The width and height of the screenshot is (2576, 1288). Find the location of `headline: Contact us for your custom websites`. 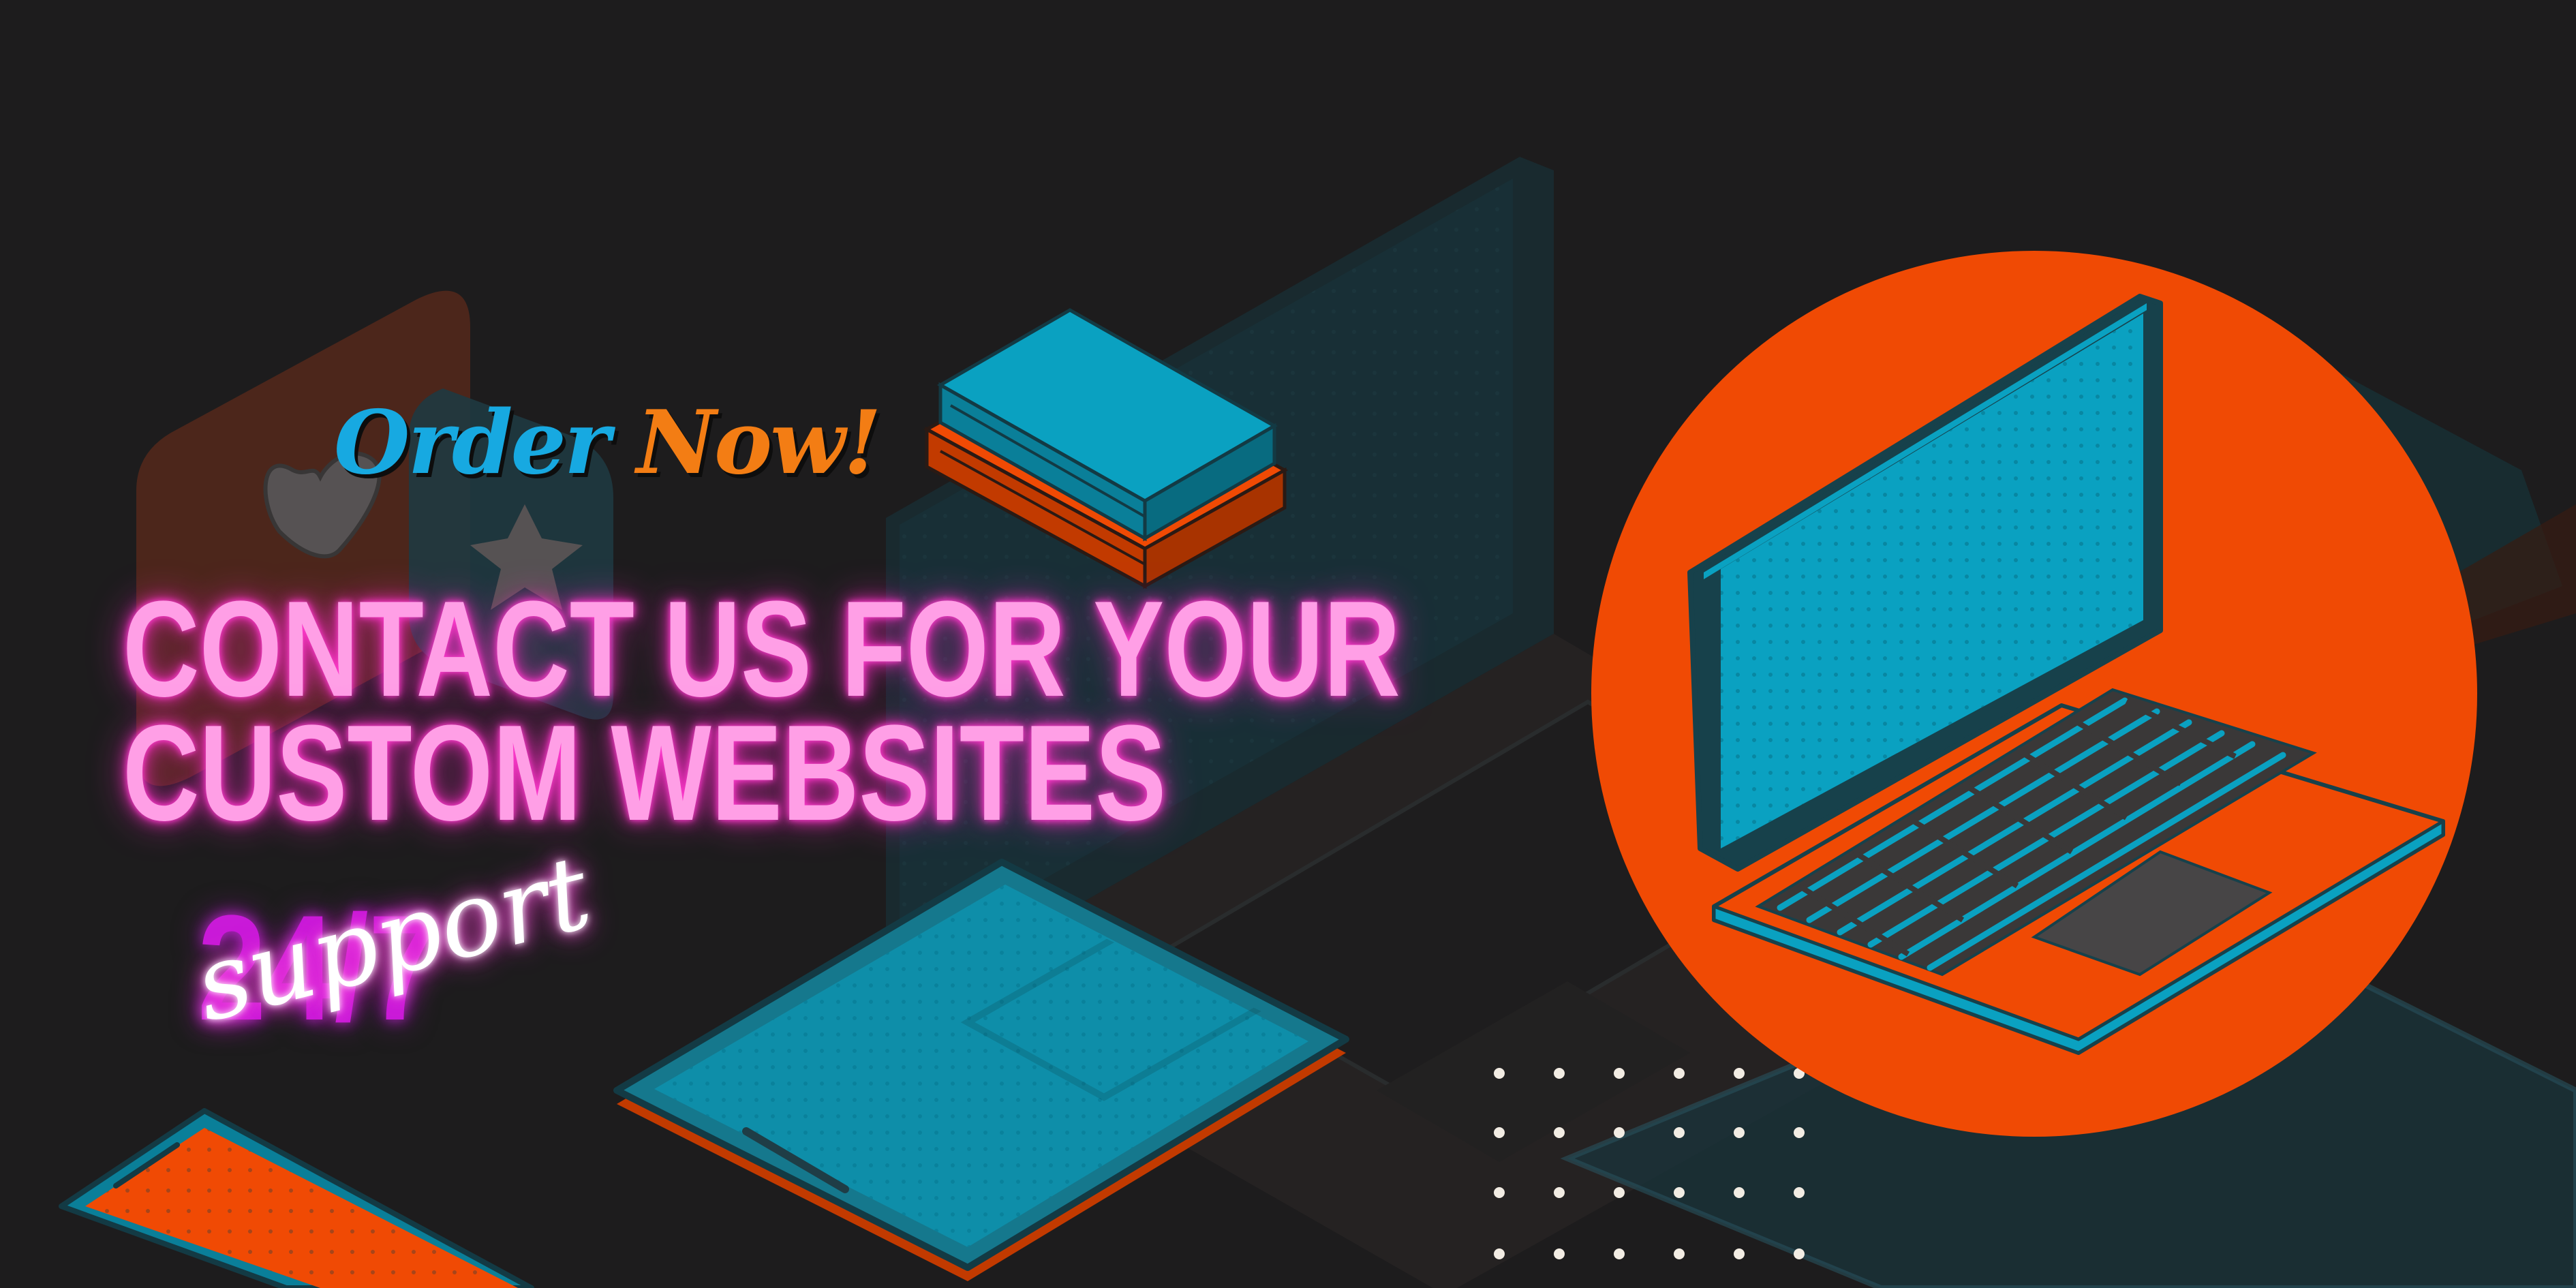

headline: Contact us for your custom websites is located at coordinates (762, 711).